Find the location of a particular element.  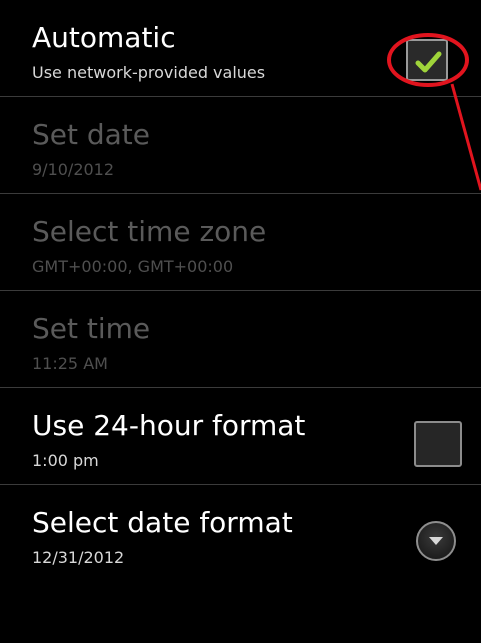

use-24-hour-checkbox is located at coordinates (438, 444).